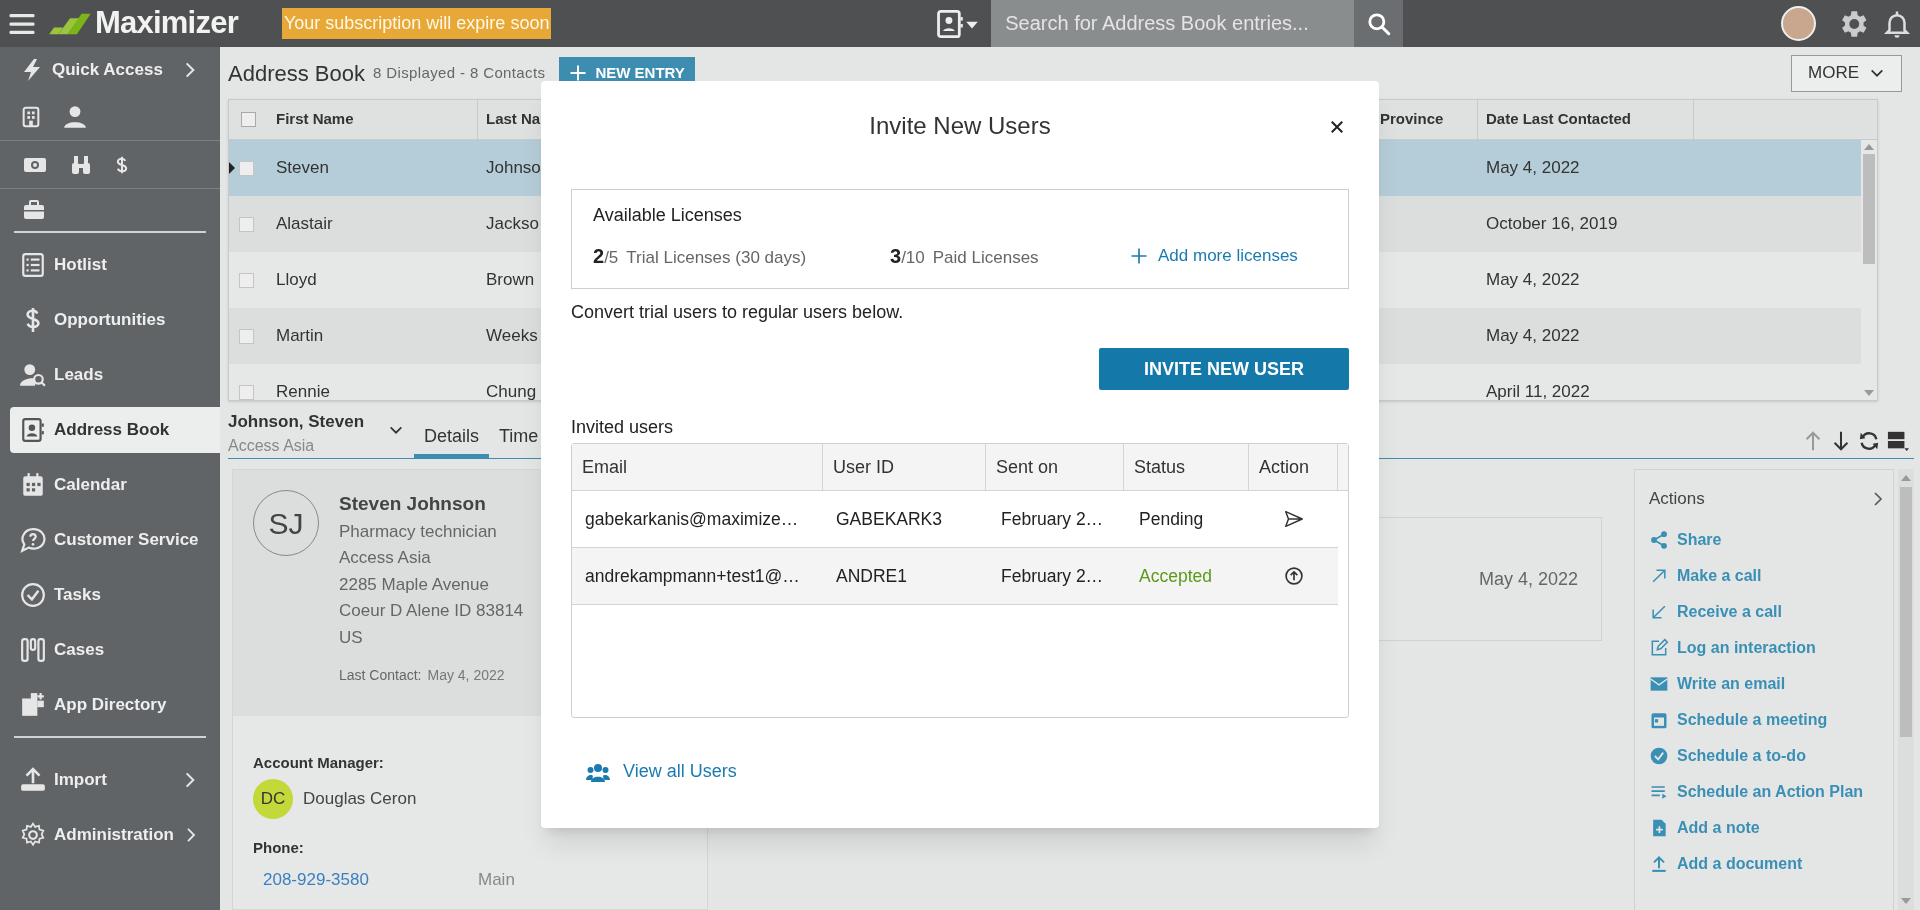 Image resolution: width=1920 pixels, height=910 pixels. Describe the element at coordinates (300, 336) in the screenshot. I see `table-cell-text: Martin` at that location.